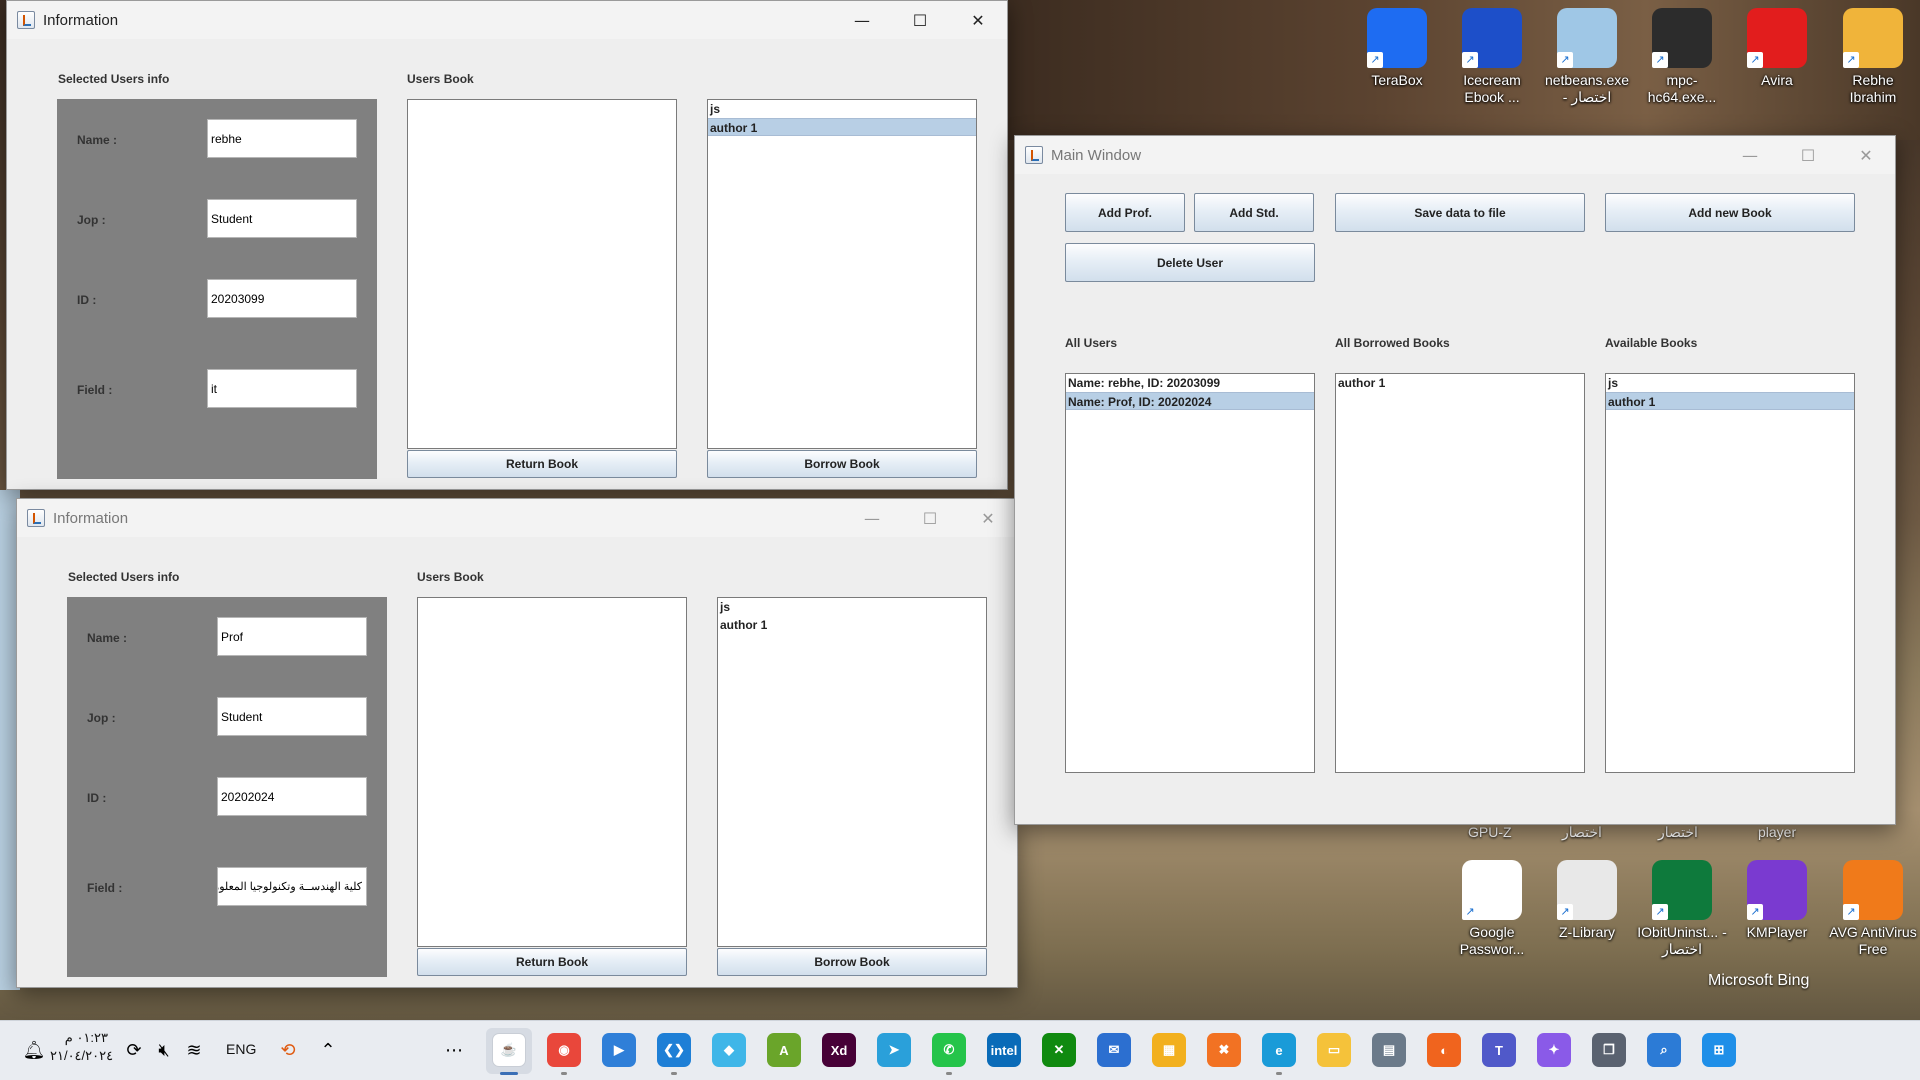 The image size is (1920, 1080). Describe the element at coordinates (564, 1050) in the screenshot. I see `chrome-icon: ◉` at that location.